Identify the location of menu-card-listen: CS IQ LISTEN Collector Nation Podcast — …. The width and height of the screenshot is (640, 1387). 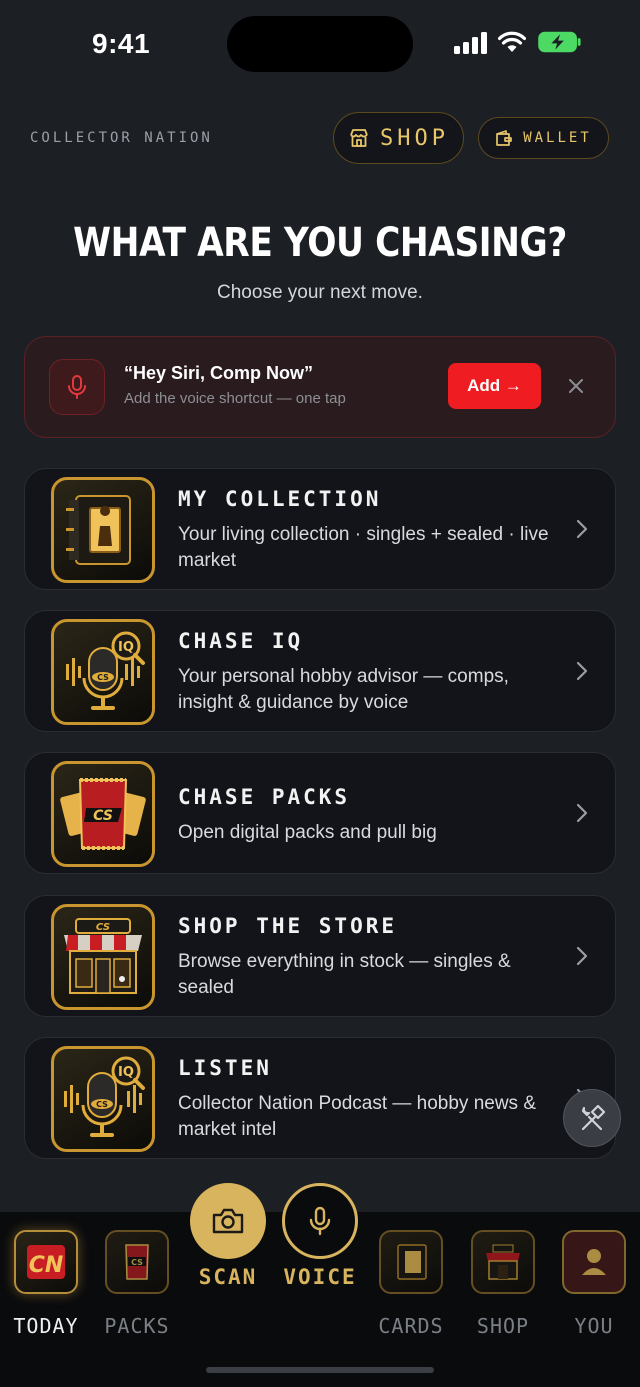
(320, 1098).